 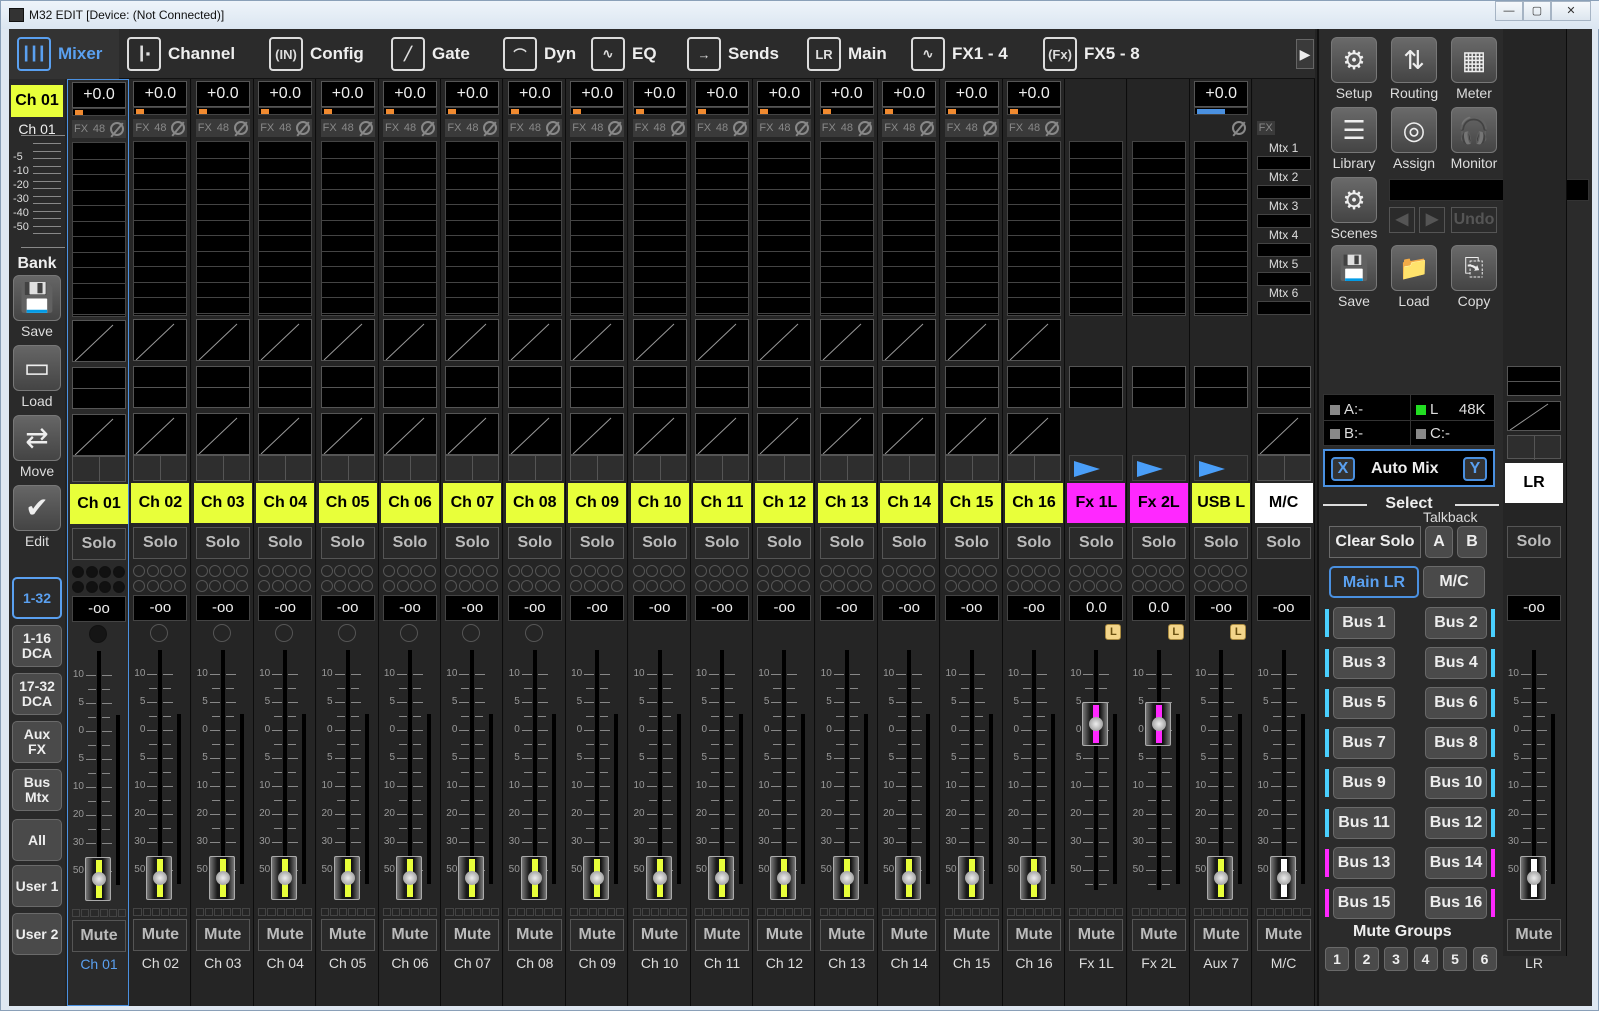 What do you see at coordinates (1456, 703) in the screenshot?
I see `select-bus-button: Bus 6` at bounding box center [1456, 703].